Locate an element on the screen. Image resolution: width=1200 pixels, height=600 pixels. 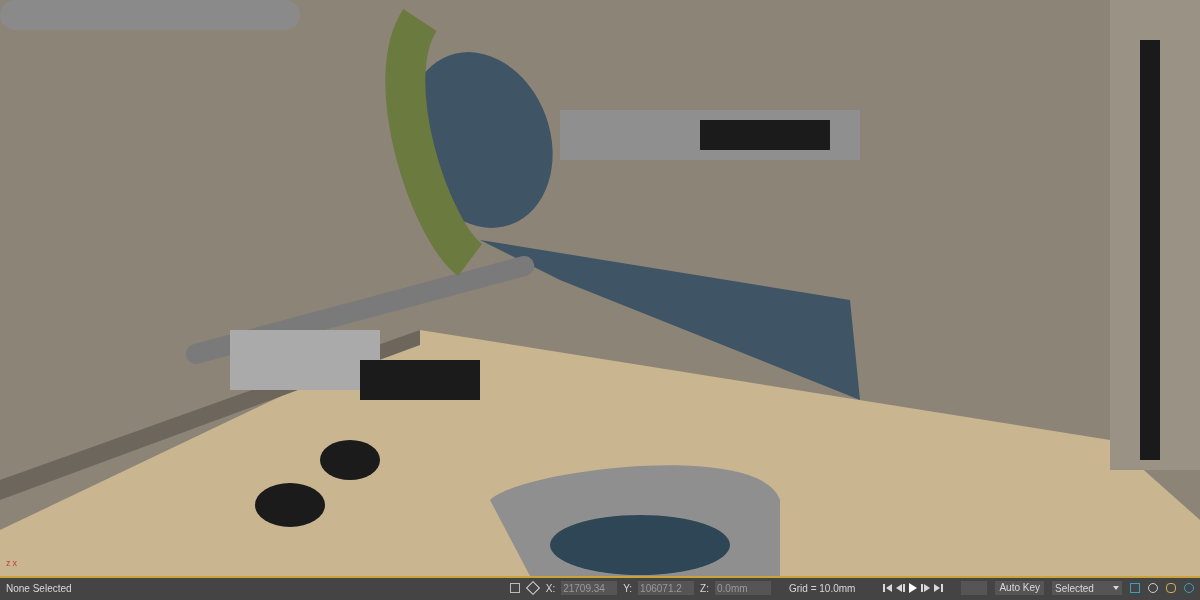
key-filter-value: Selected is located at coordinates (1074, 588).